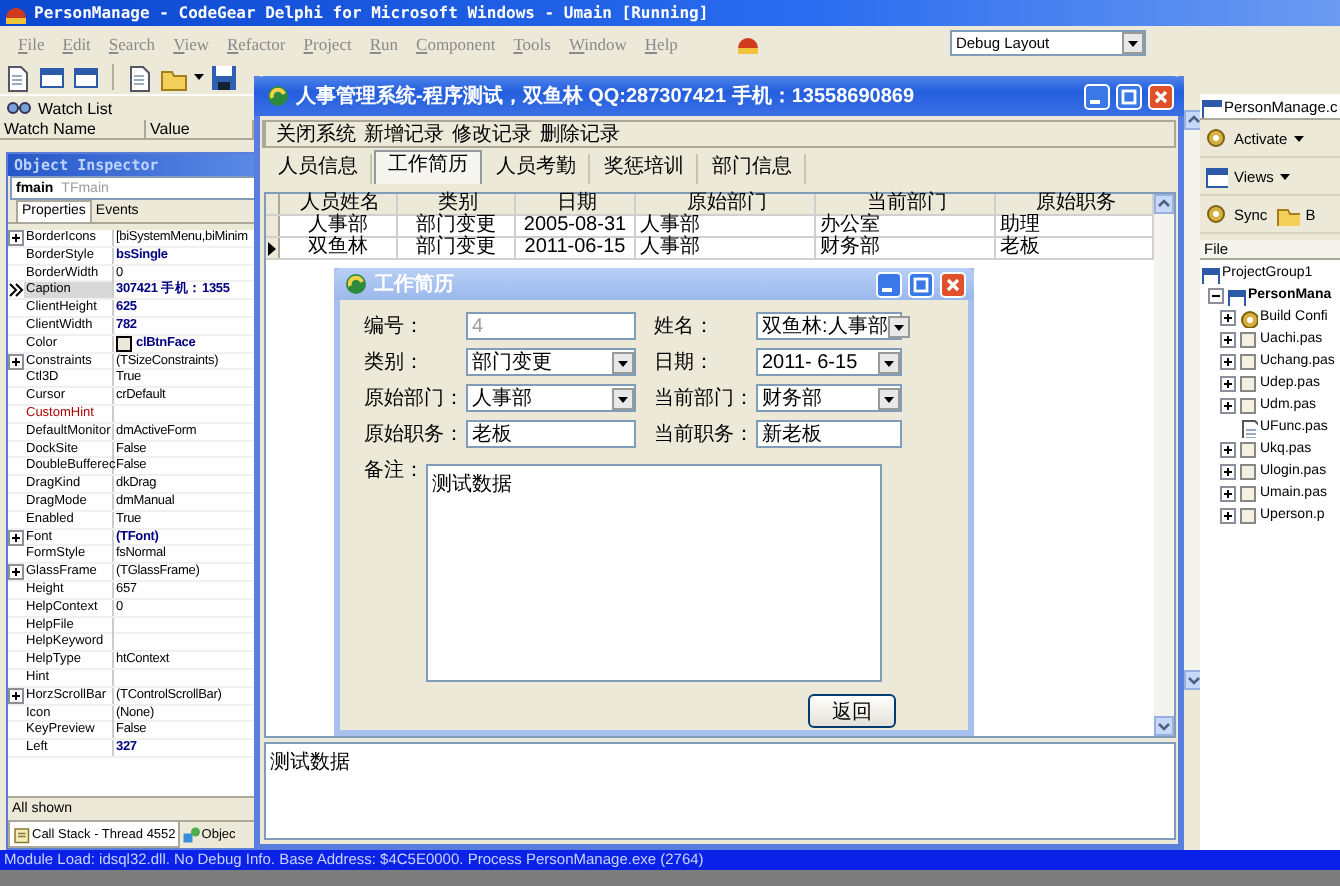  I want to click on menu-item: 修改记录, so click(492, 134).